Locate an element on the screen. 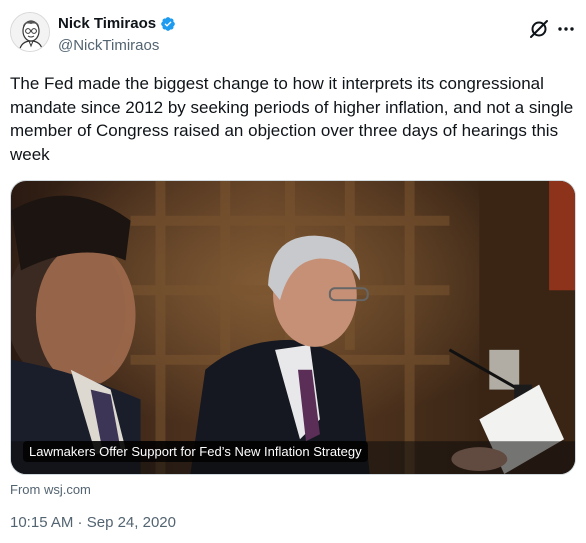 The image size is (586, 543). card-source: From wsj.com is located at coordinates (50, 489).